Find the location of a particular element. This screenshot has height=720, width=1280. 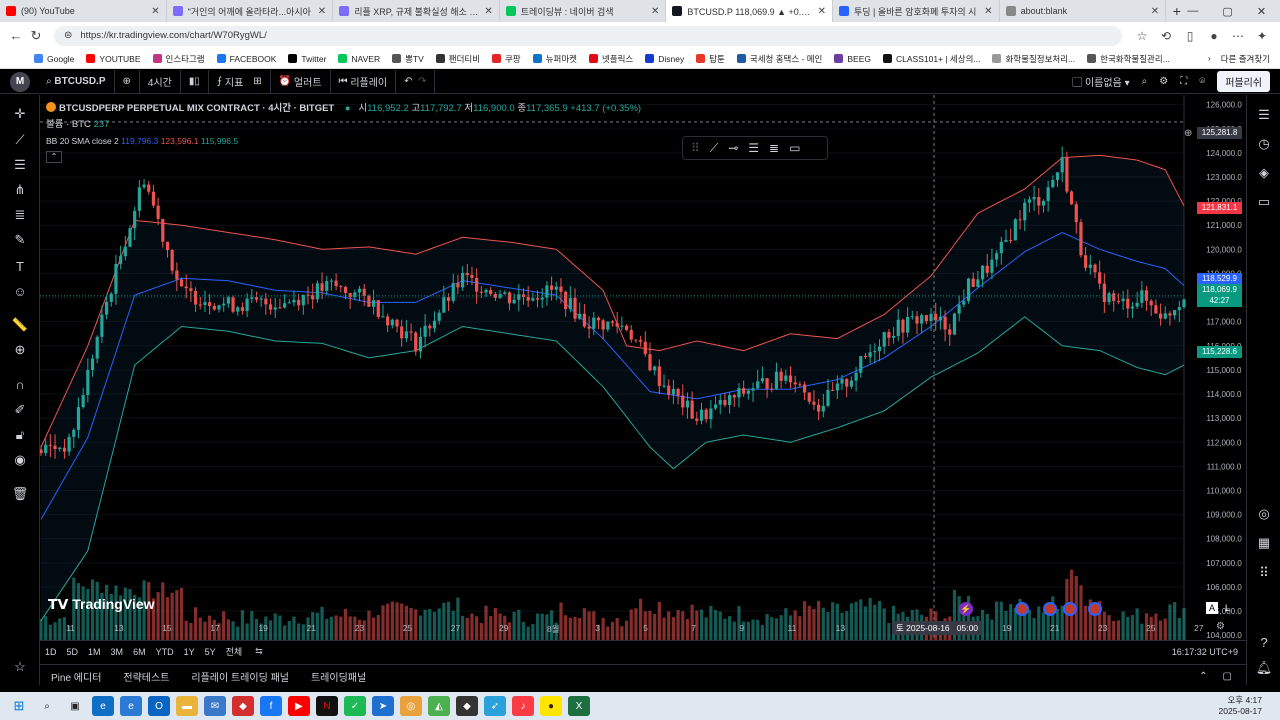

crosshair-icon: ✛ is located at coordinates (20, 114).